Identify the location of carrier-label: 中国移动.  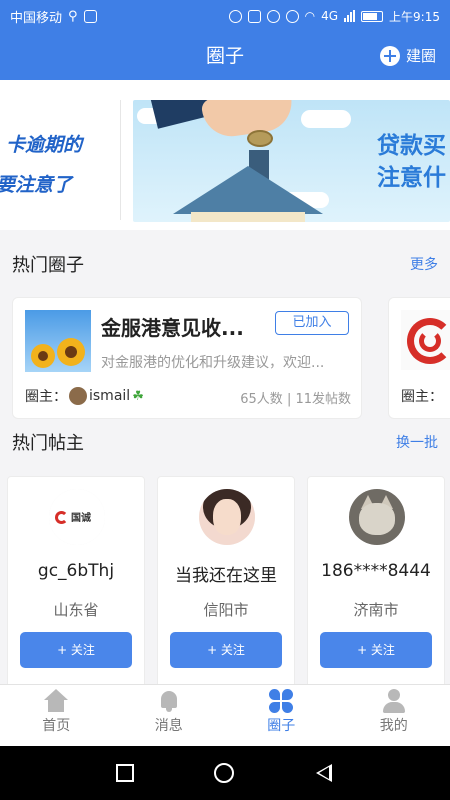
(36, 18).